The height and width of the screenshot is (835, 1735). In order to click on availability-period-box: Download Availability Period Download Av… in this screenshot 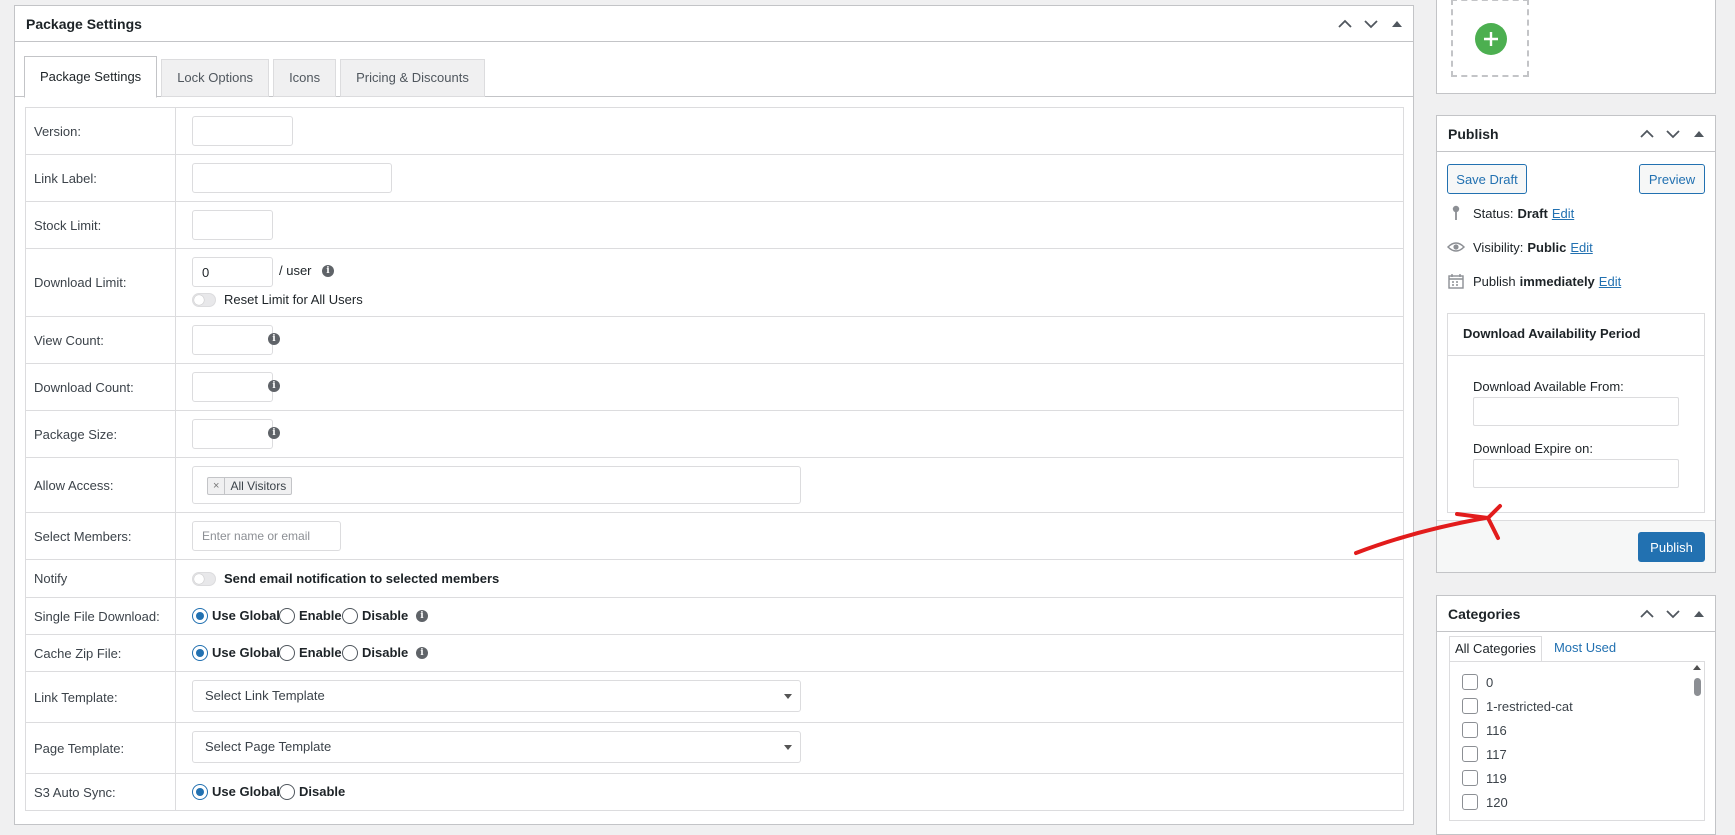, I will do `click(1576, 413)`.